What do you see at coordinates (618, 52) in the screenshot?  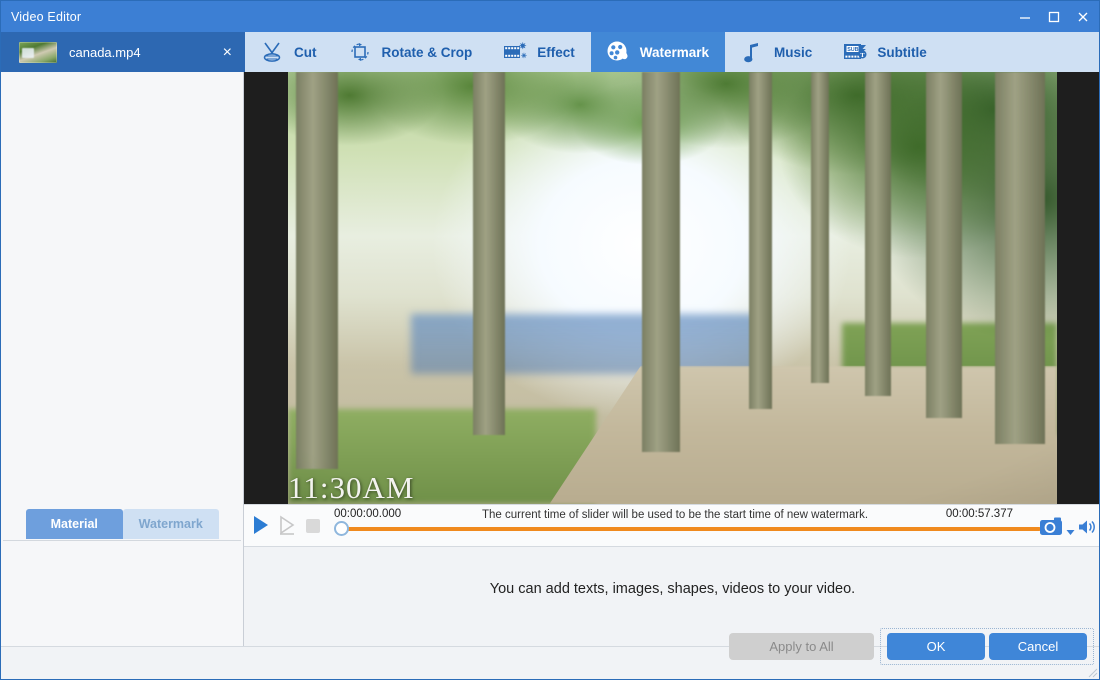 I see `watermark-film-drop-icon` at bounding box center [618, 52].